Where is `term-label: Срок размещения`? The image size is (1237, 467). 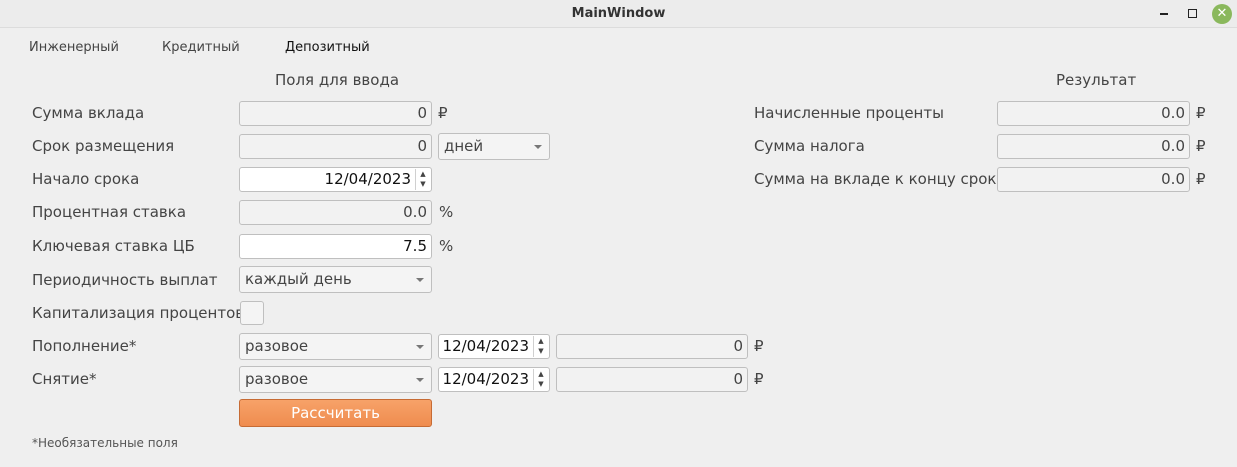
term-label: Срок размещения is located at coordinates (103, 146).